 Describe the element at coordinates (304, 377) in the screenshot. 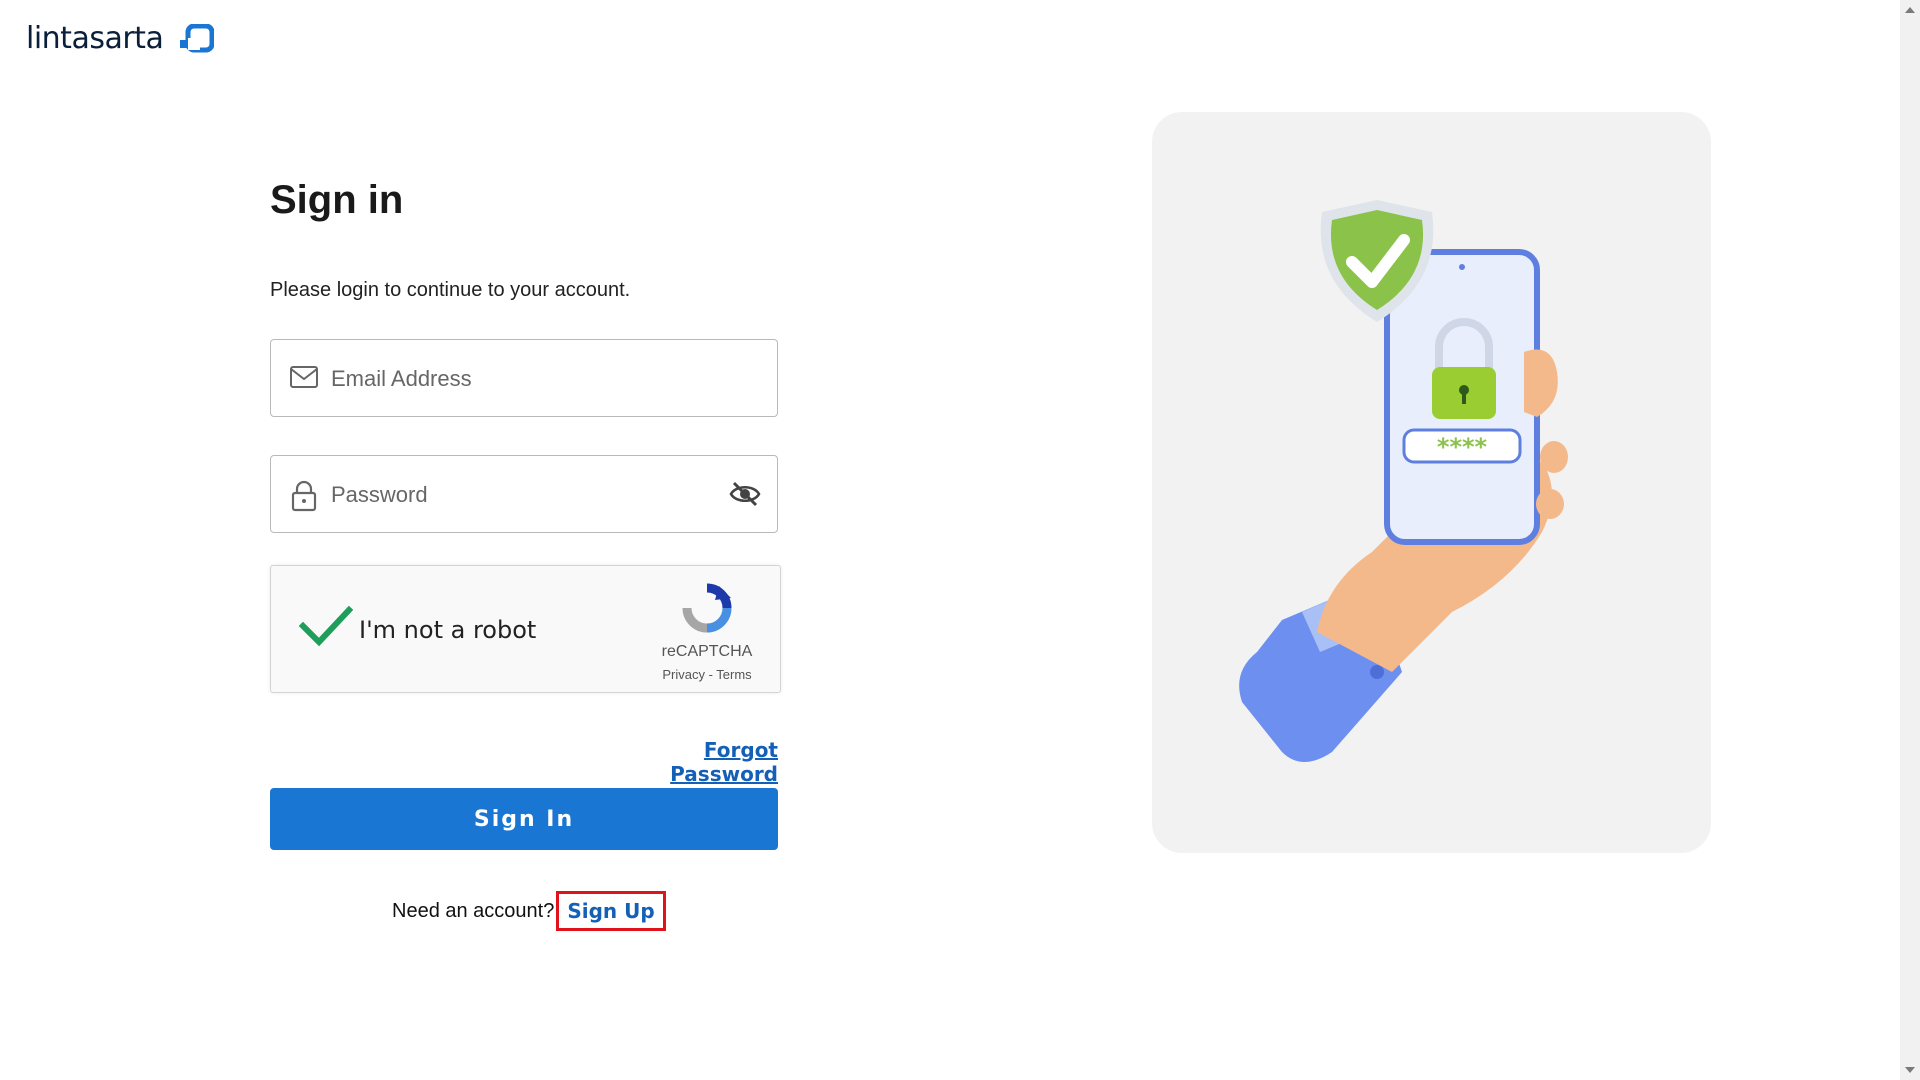

I see `mail-icon` at that location.